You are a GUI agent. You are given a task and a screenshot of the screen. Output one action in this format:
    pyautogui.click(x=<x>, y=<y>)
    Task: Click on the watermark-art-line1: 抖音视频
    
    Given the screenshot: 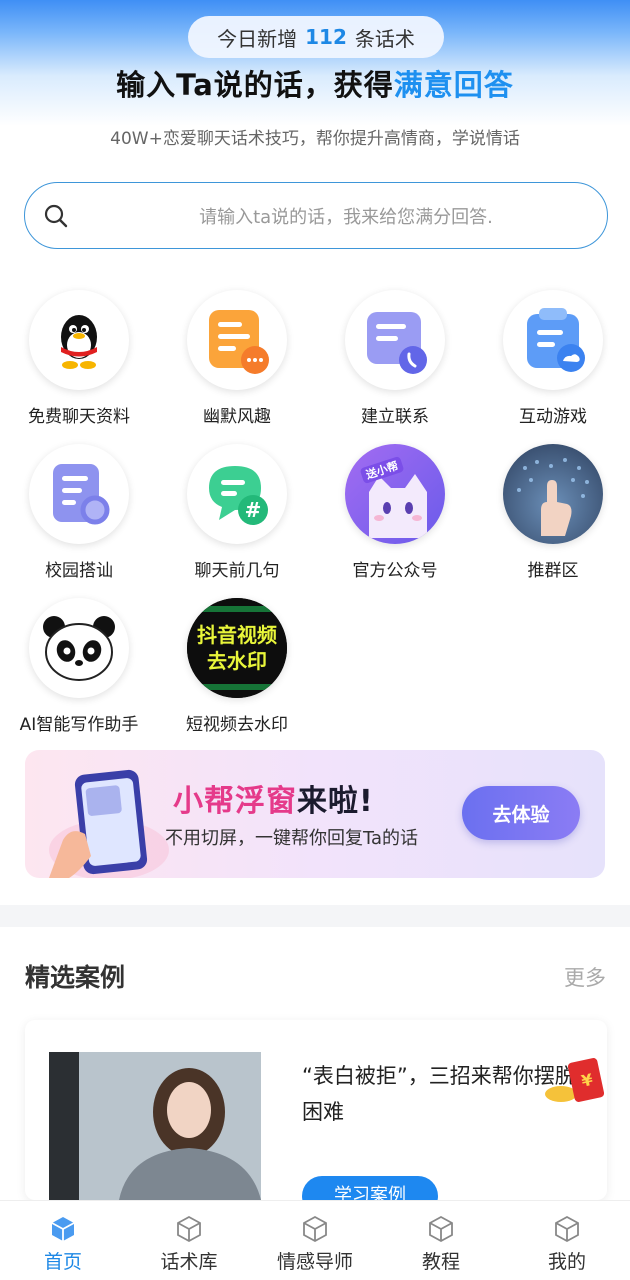 What is the action you would take?
    pyautogui.click(x=237, y=635)
    